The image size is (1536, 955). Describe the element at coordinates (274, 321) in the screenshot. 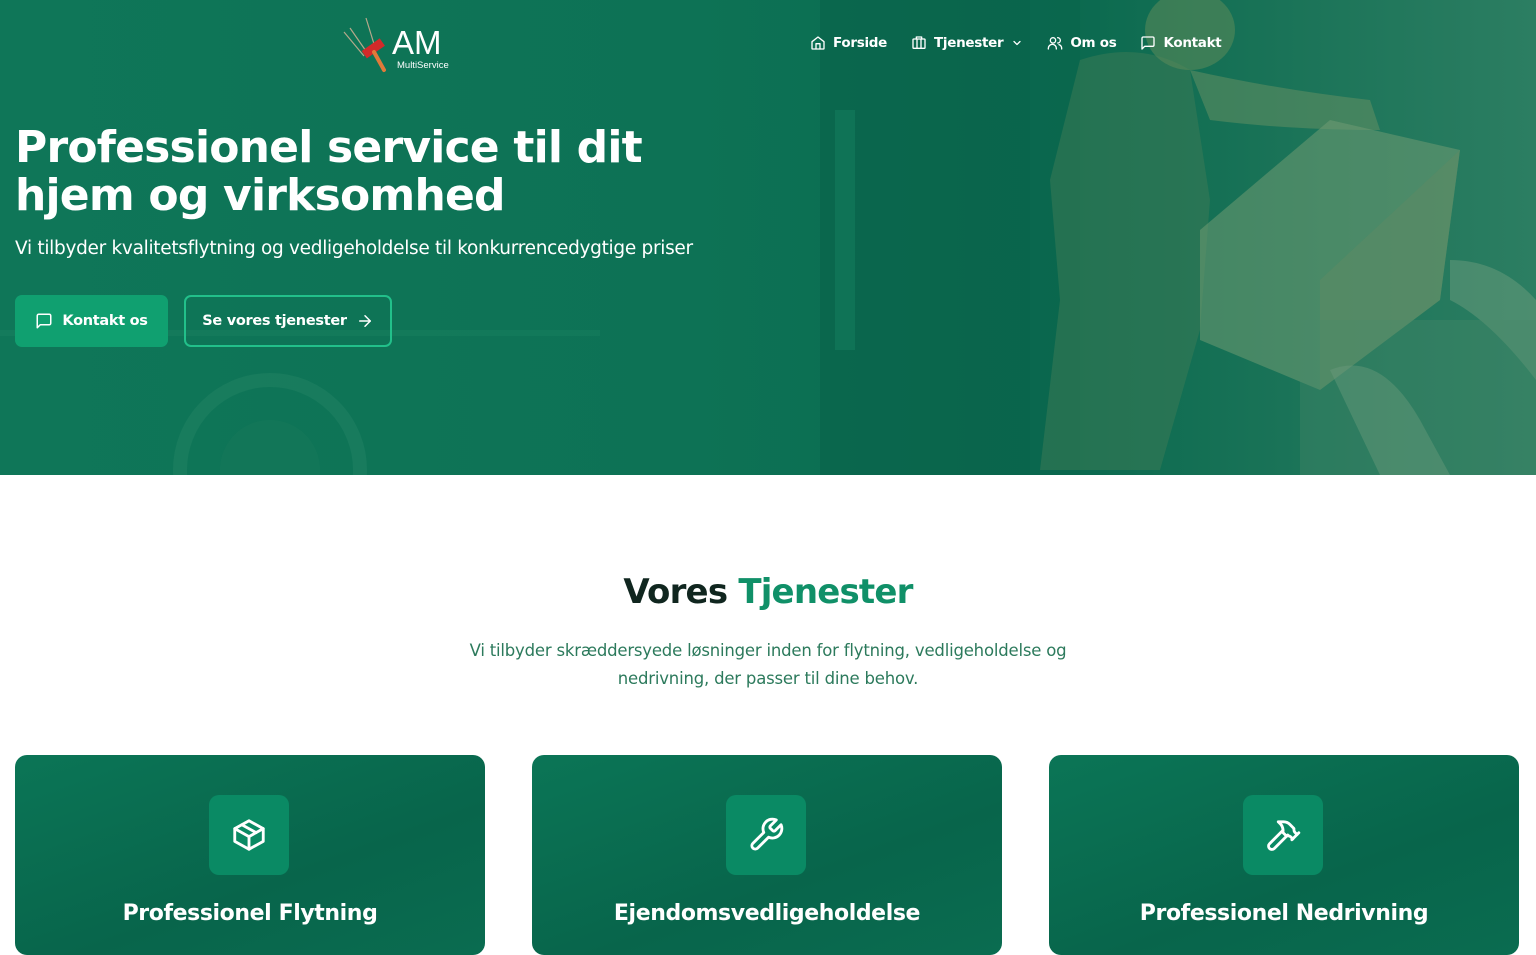

I see `button-label: Se vores tjenester` at that location.